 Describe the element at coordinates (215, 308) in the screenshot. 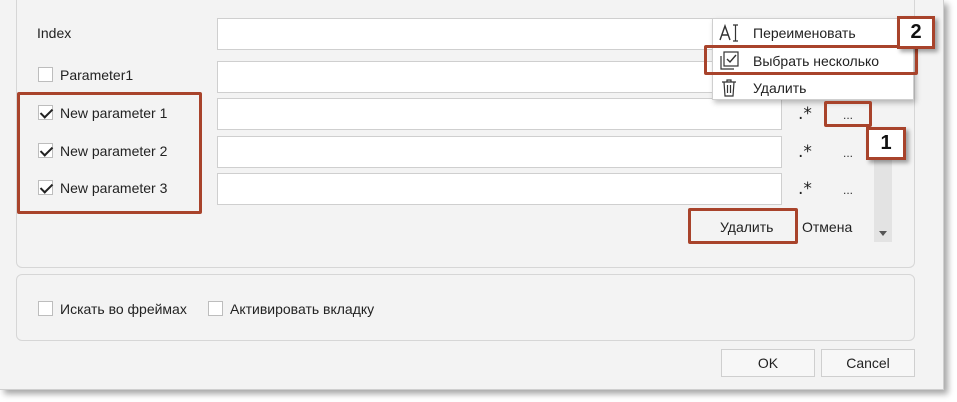

I see `activate-tab-checkbox` at that location.